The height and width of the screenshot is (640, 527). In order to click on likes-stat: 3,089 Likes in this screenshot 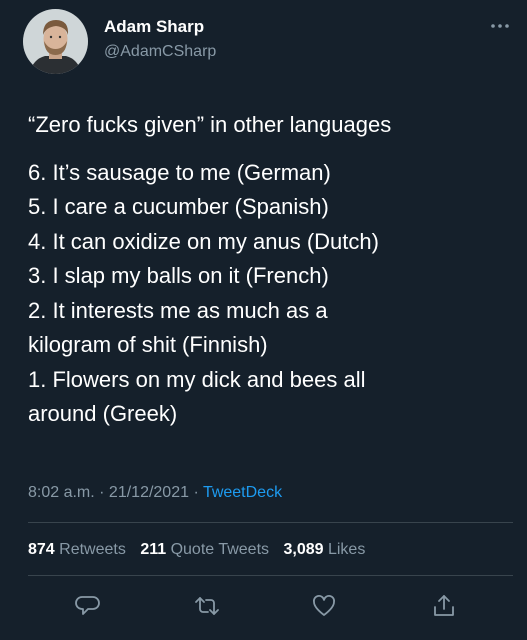, I will do `click(324, 549)`.